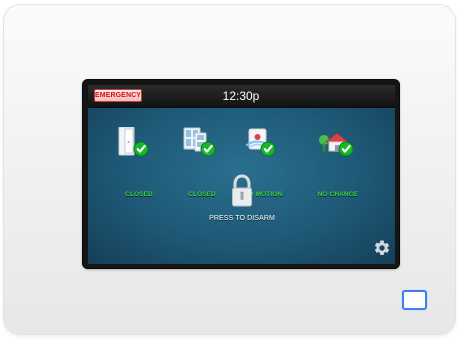 The height and width of the screenshot is (339, 459). What do you see at coordinates (242, 190) in the screenshot?
I see `padlock-icon` at bounding box center [242, 190].